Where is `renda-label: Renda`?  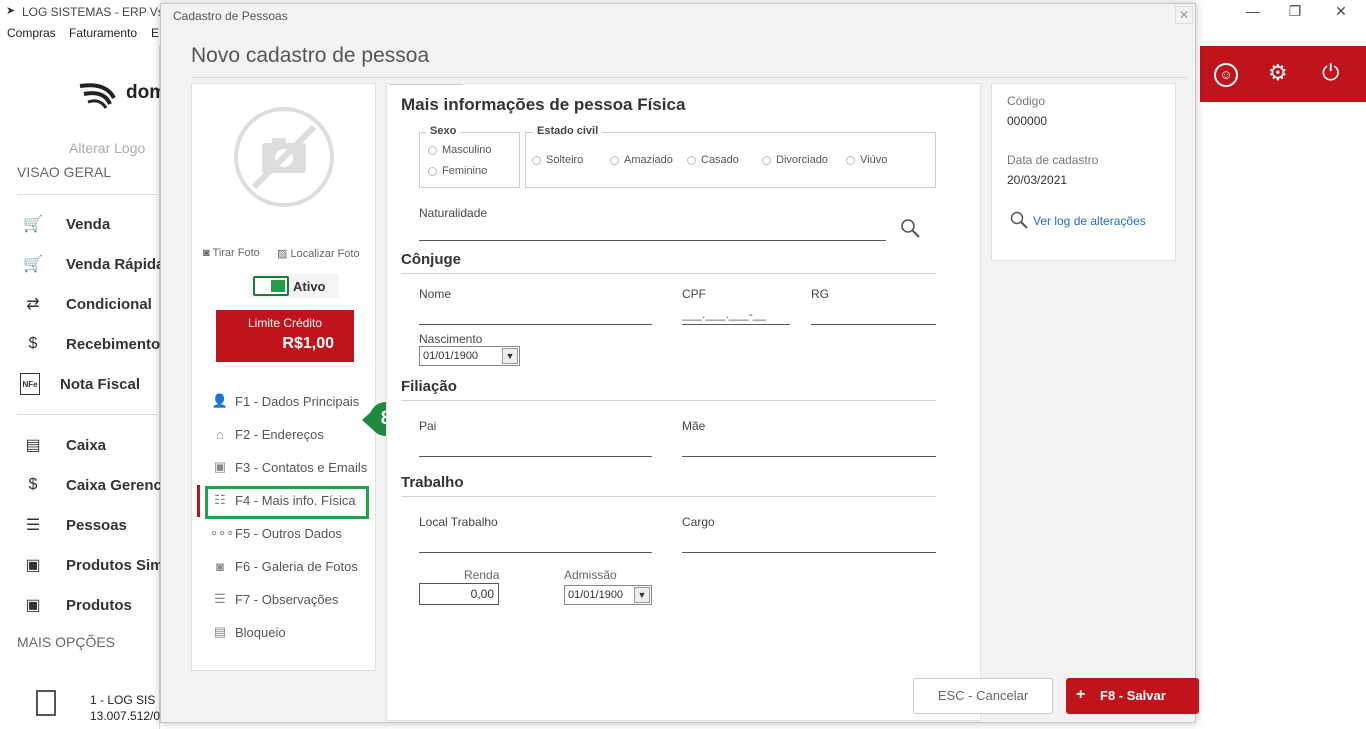
renda-label: Renda is located at coordinates (482, 575).